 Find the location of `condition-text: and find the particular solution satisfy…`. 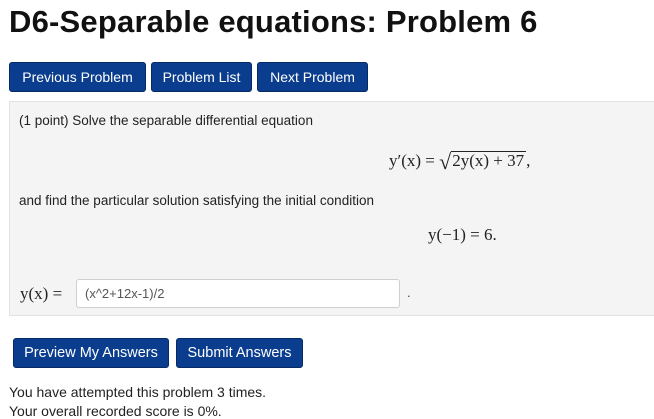

condition-text: and find the particular solution satisfy… is located at coordinates (196, 200).